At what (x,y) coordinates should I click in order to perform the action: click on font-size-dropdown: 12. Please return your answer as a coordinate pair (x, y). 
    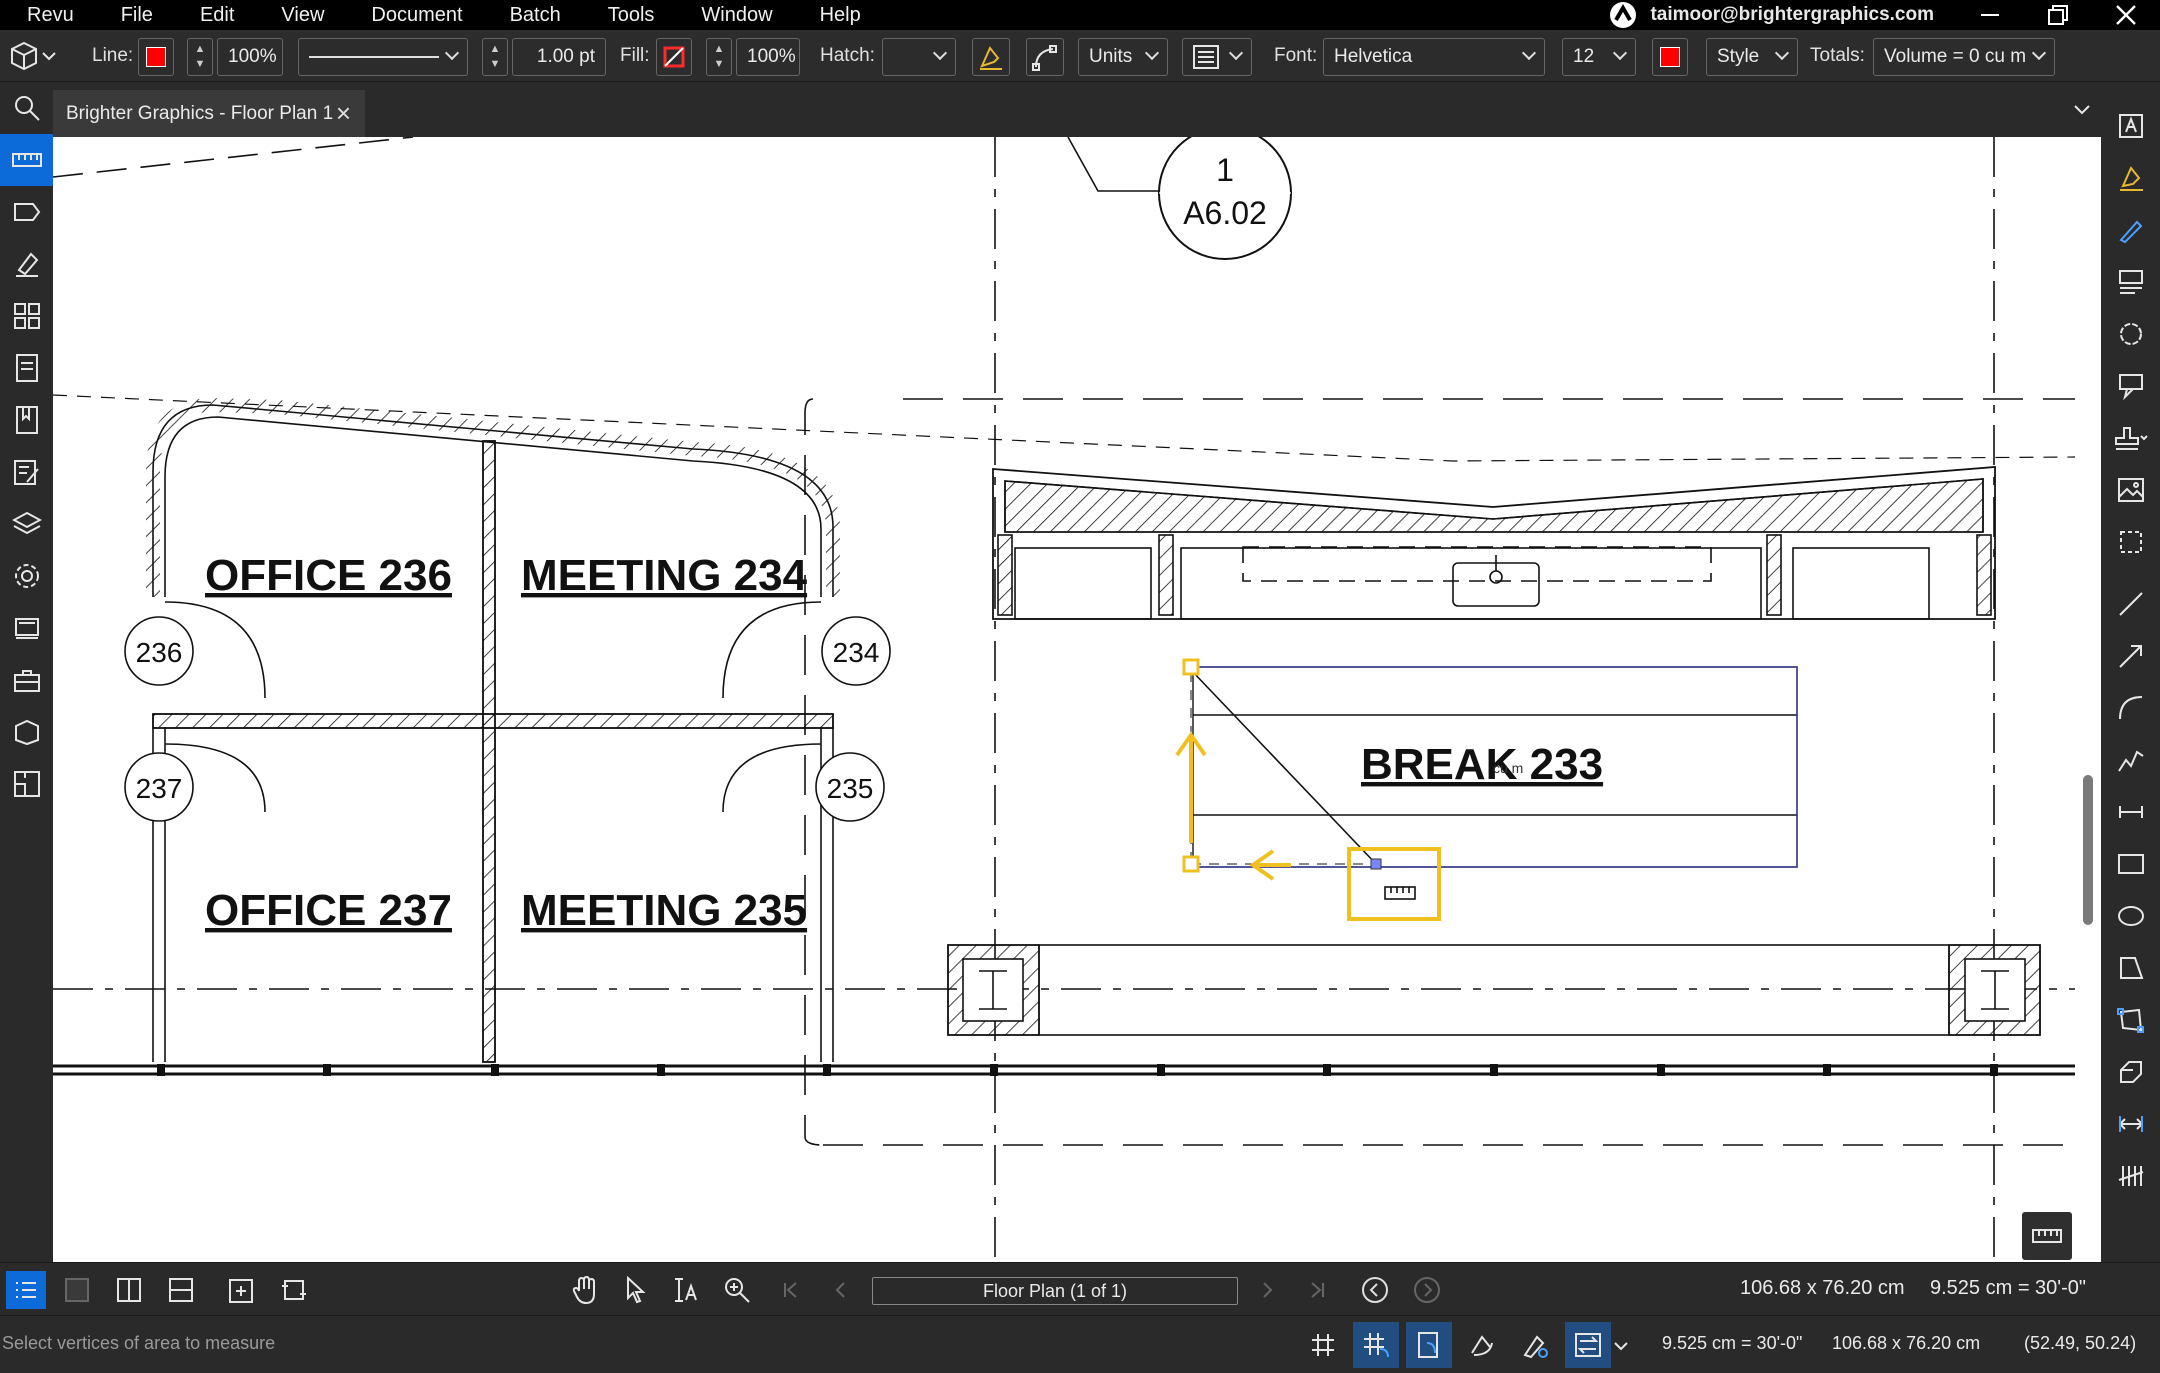
    Looking at the image, I should click on (1599, 57).